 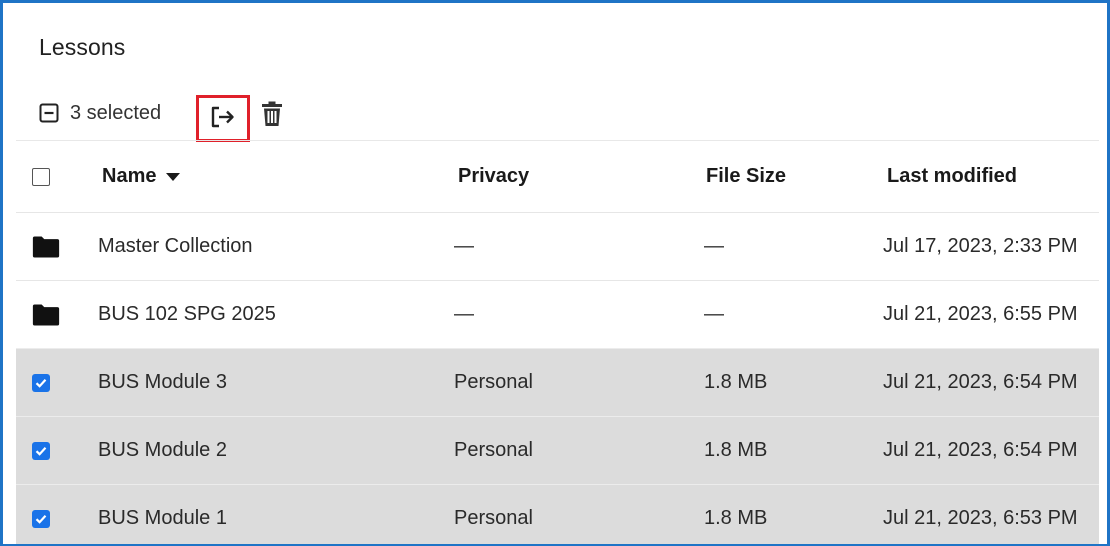 I want to click on row-name: BUS 102 SPG 2025, so click(x=187, y=314).